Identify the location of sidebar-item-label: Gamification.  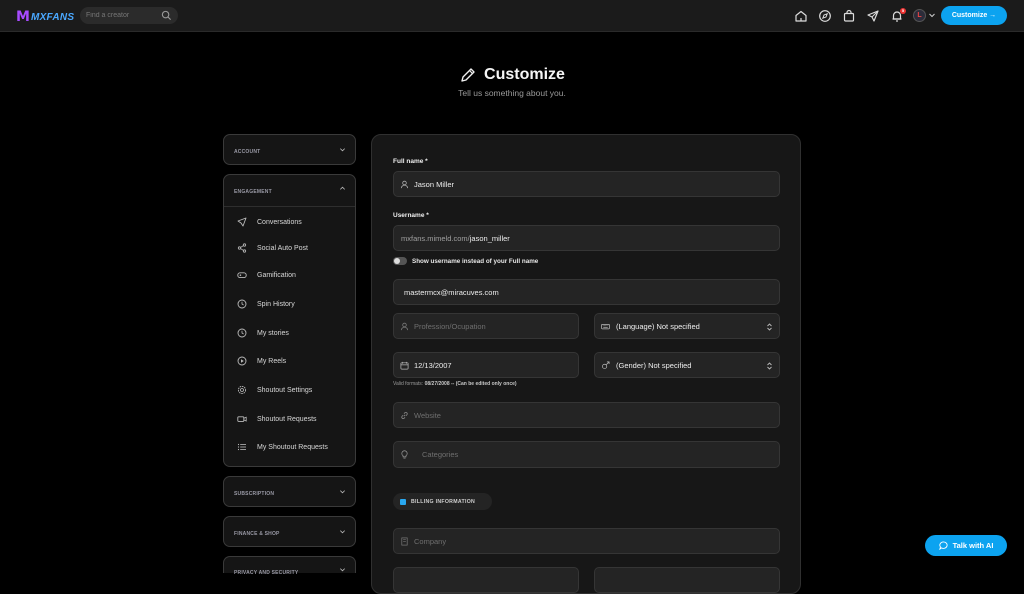
(276, 275).